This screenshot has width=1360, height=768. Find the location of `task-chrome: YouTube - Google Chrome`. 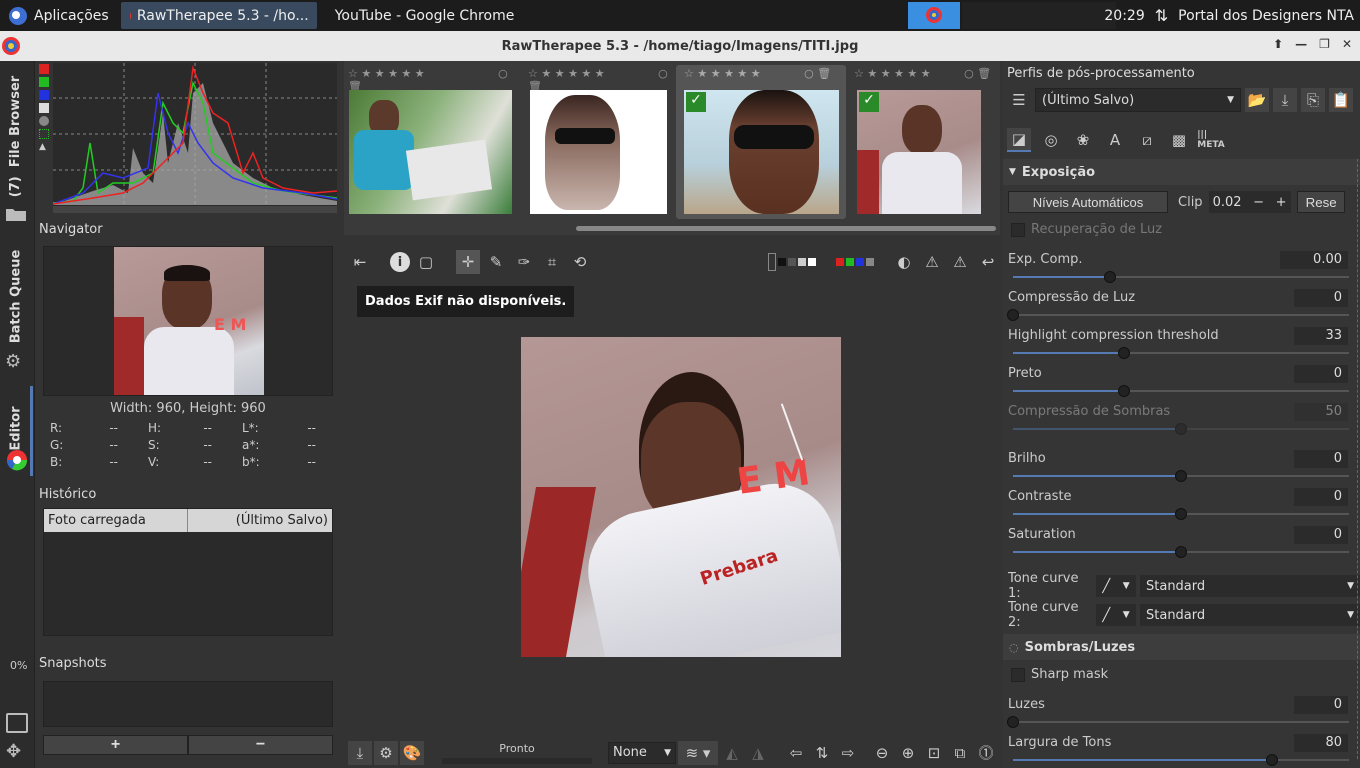

task-chrome: YouTube - Google Chrome is located at coordinates (419, 15).